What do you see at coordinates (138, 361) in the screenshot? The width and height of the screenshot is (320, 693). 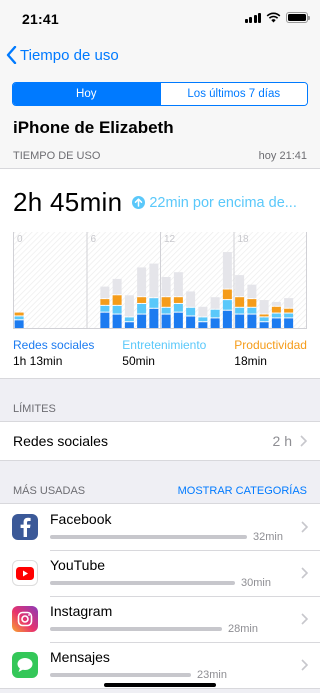 I see `legend-entertainment-value: 50min` at bounding box center [138, 361].